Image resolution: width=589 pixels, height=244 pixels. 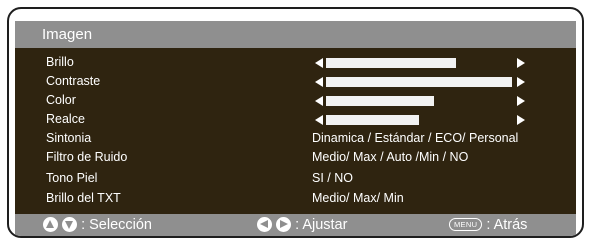 What do you see at coordinates (295, 81) in the screenshot?
I see `menu-row-contraste: Contraste` at bounding box center [295, 81].